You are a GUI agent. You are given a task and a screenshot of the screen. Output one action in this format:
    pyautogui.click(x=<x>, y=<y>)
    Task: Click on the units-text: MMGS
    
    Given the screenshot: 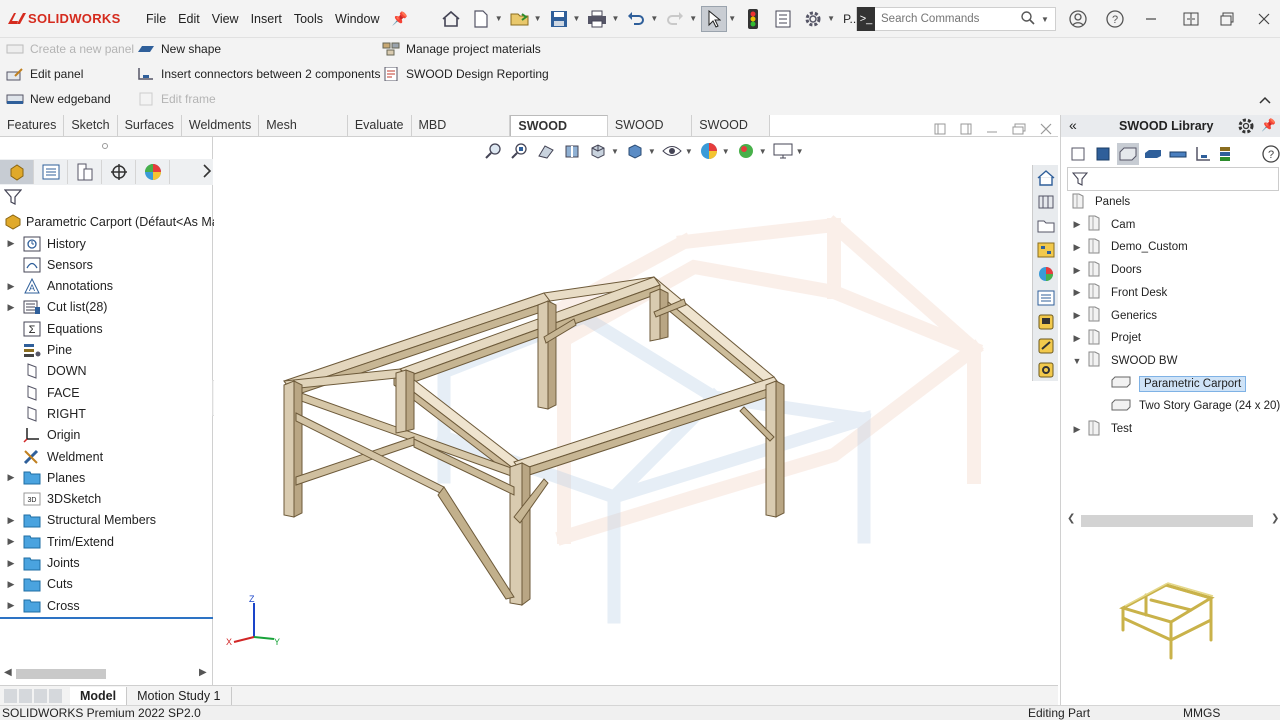 What is the action you would take?
    pyautogui.click(x=1201, y=713)
    